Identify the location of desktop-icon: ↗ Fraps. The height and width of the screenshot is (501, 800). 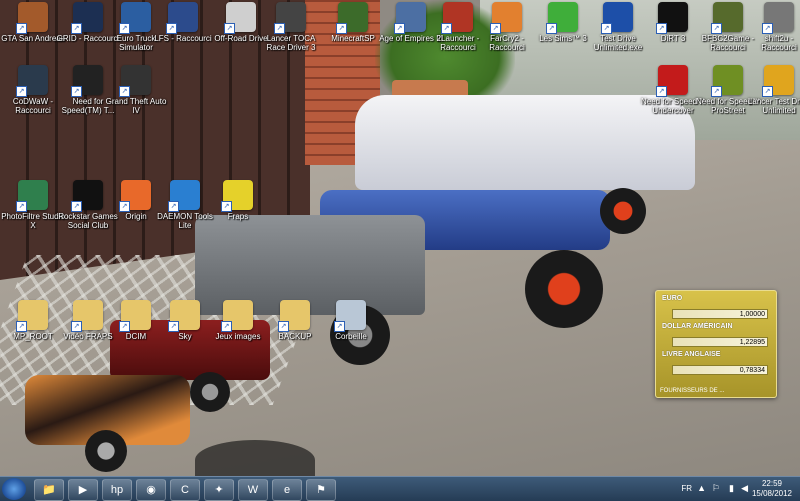
(238, 200).